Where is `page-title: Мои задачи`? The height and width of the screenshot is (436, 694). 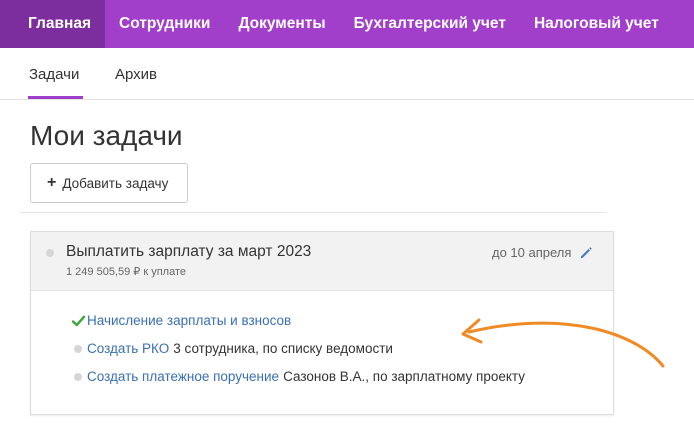
page-title: Мои задачи is located at coordinates (106, 135).